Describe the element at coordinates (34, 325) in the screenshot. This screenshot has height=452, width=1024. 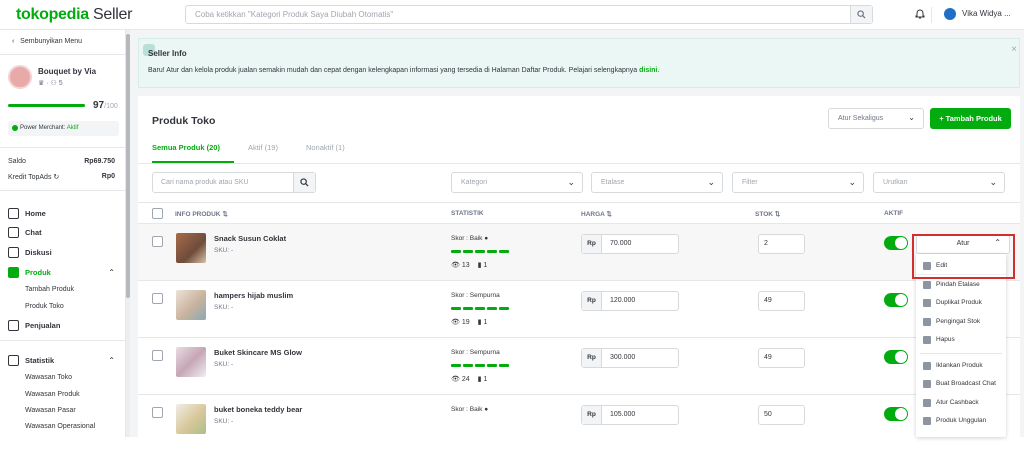
I see `nav-penjualan: Penjualan` at that location.